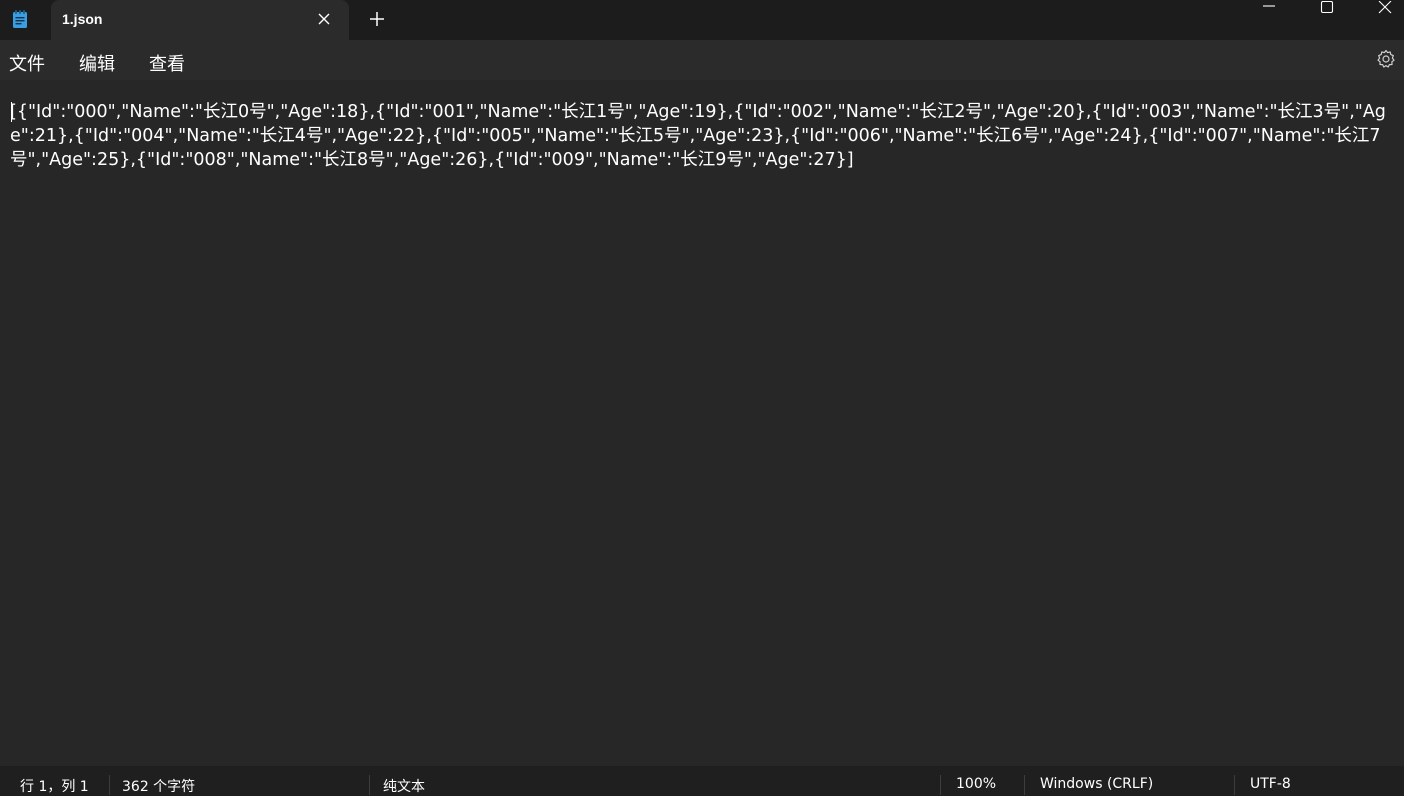 This screenshot has height=796, width=1404. Describe the element at coordinates (404, 787) in the screenshot. I see `text-format: 纯文本` at that location.